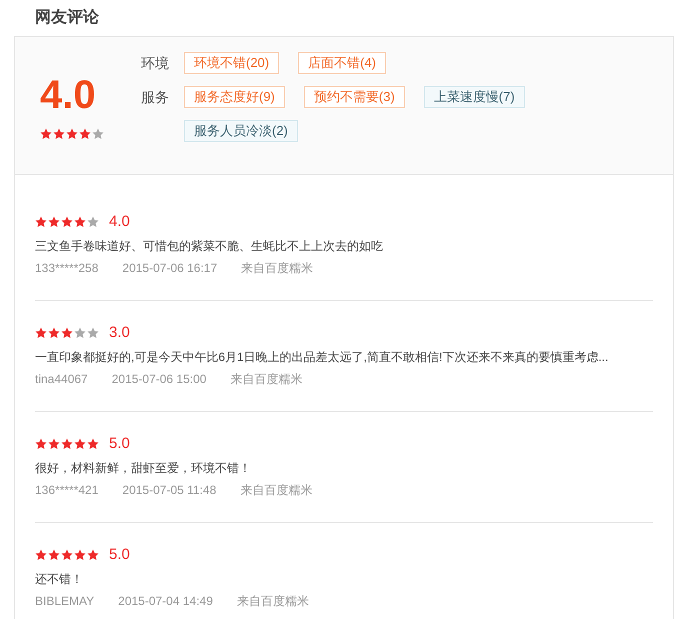 The width and height of the screenshot is (688, 619). What do you see at coordinates (474, 97) in the screenshot?
I see `tag-chip: 上菜速度慢(7)` at bounding box center [474, 97].